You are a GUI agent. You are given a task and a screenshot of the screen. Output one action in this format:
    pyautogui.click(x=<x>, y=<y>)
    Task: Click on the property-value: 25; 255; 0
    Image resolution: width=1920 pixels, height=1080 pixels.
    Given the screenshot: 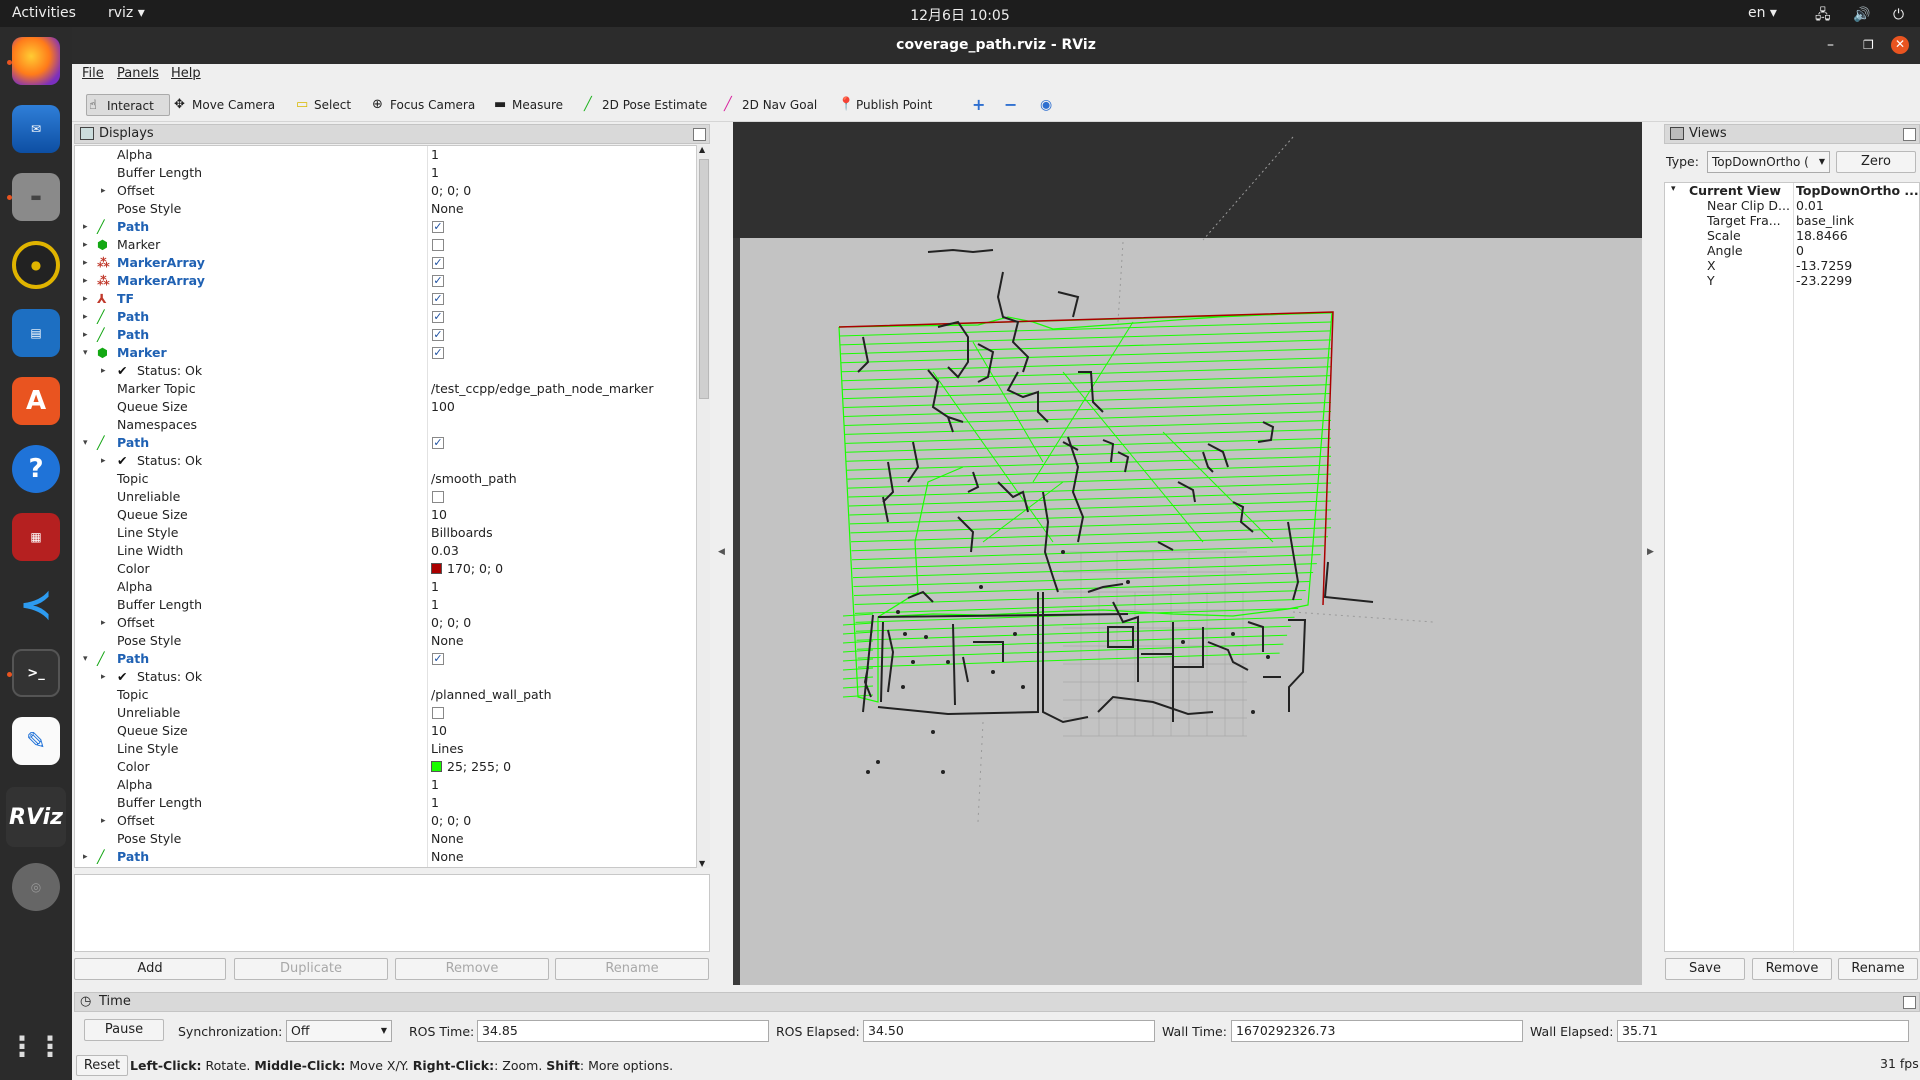 What is the action you would take?
    pyautogui.click(x=471, y=767)
    